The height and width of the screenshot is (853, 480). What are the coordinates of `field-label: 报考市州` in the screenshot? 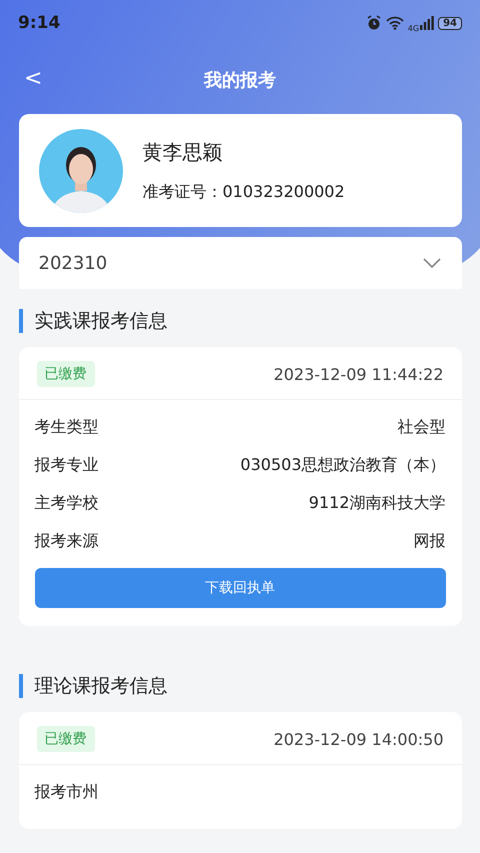 It's located at (66, 792).